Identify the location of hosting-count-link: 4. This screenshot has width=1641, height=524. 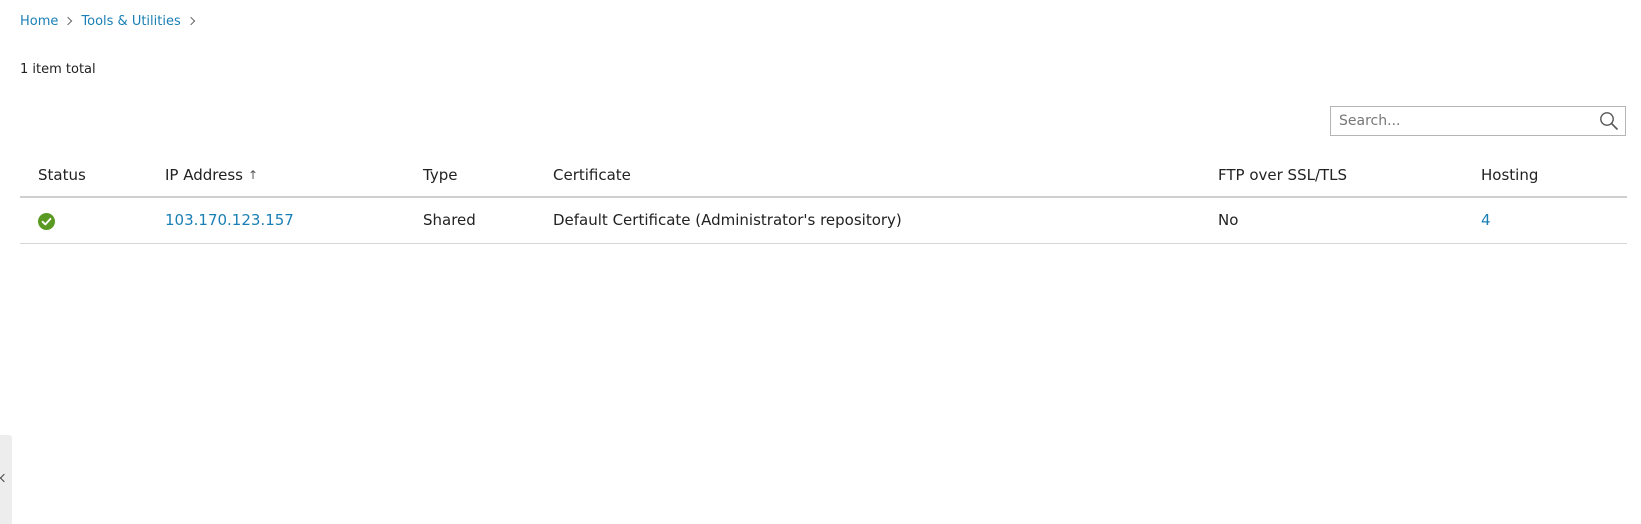
(1486, 220).